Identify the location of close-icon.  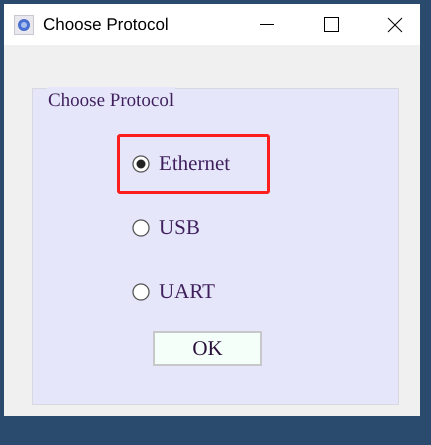
(395, 24).